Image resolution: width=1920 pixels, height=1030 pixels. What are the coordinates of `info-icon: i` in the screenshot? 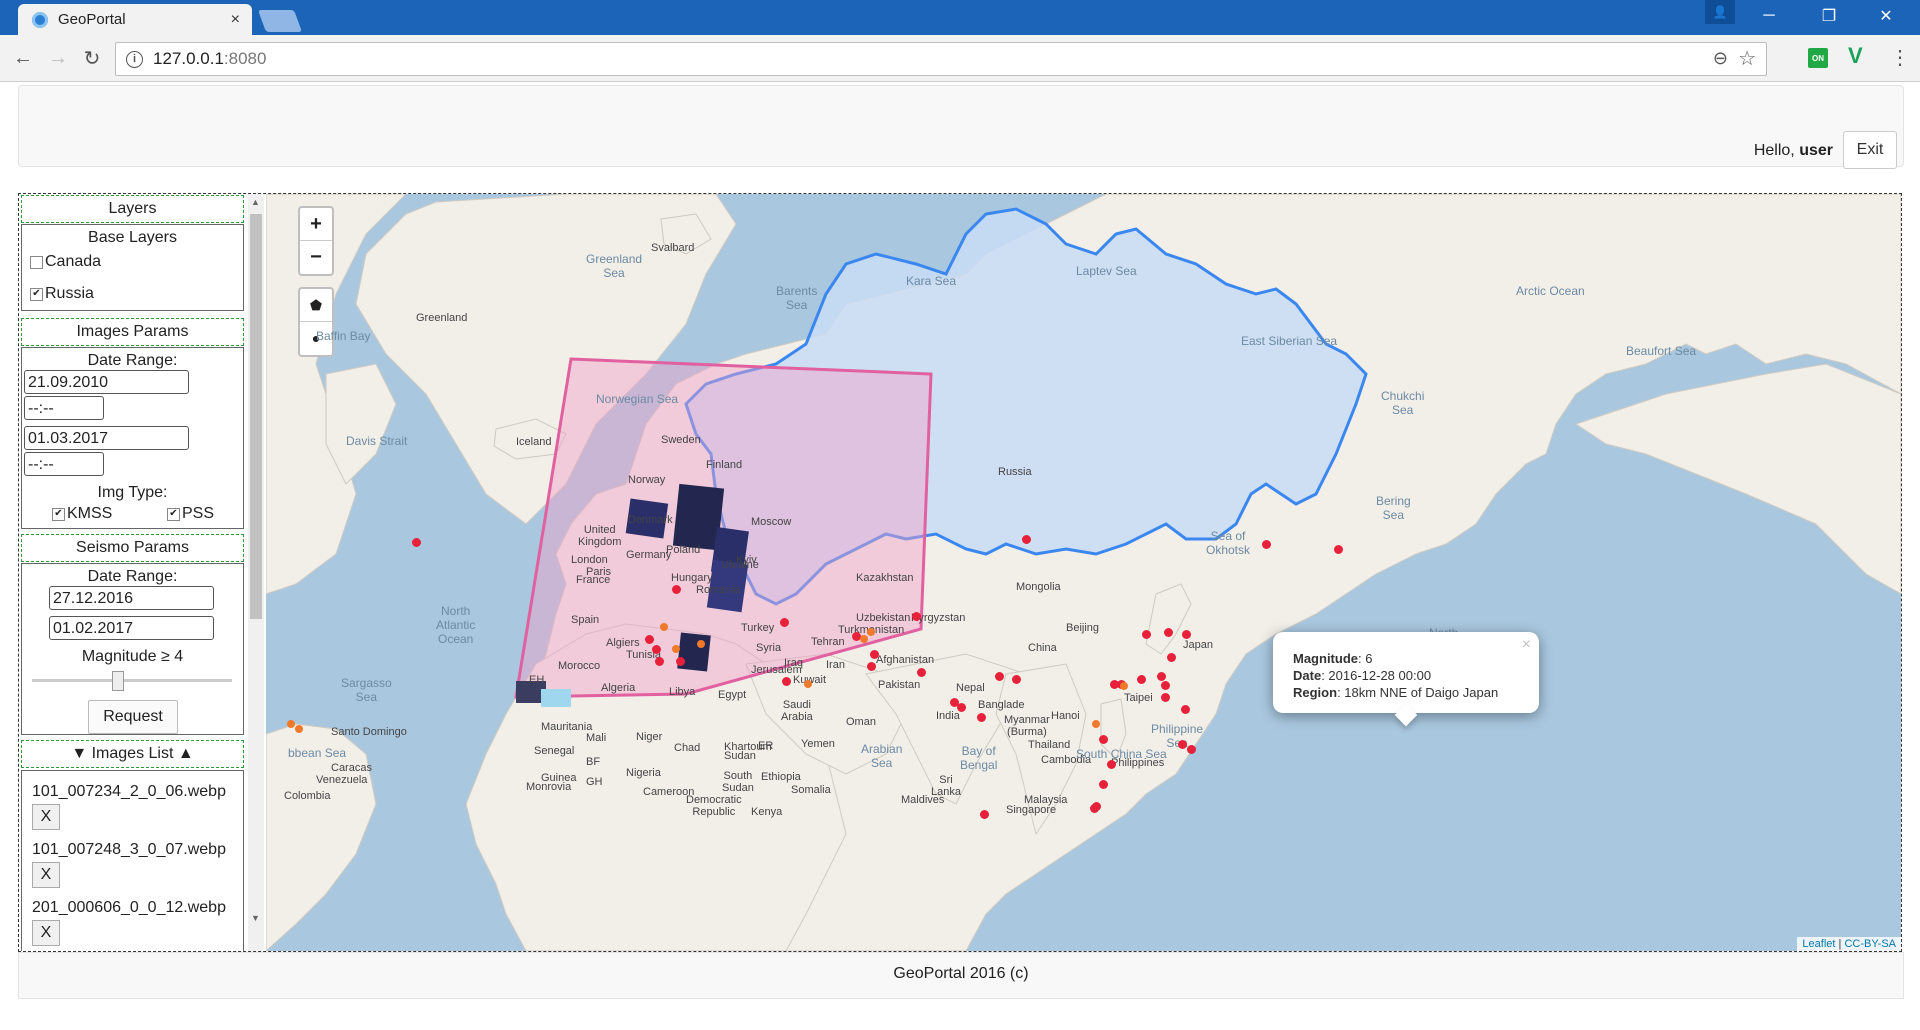 It's located at (134, 59).